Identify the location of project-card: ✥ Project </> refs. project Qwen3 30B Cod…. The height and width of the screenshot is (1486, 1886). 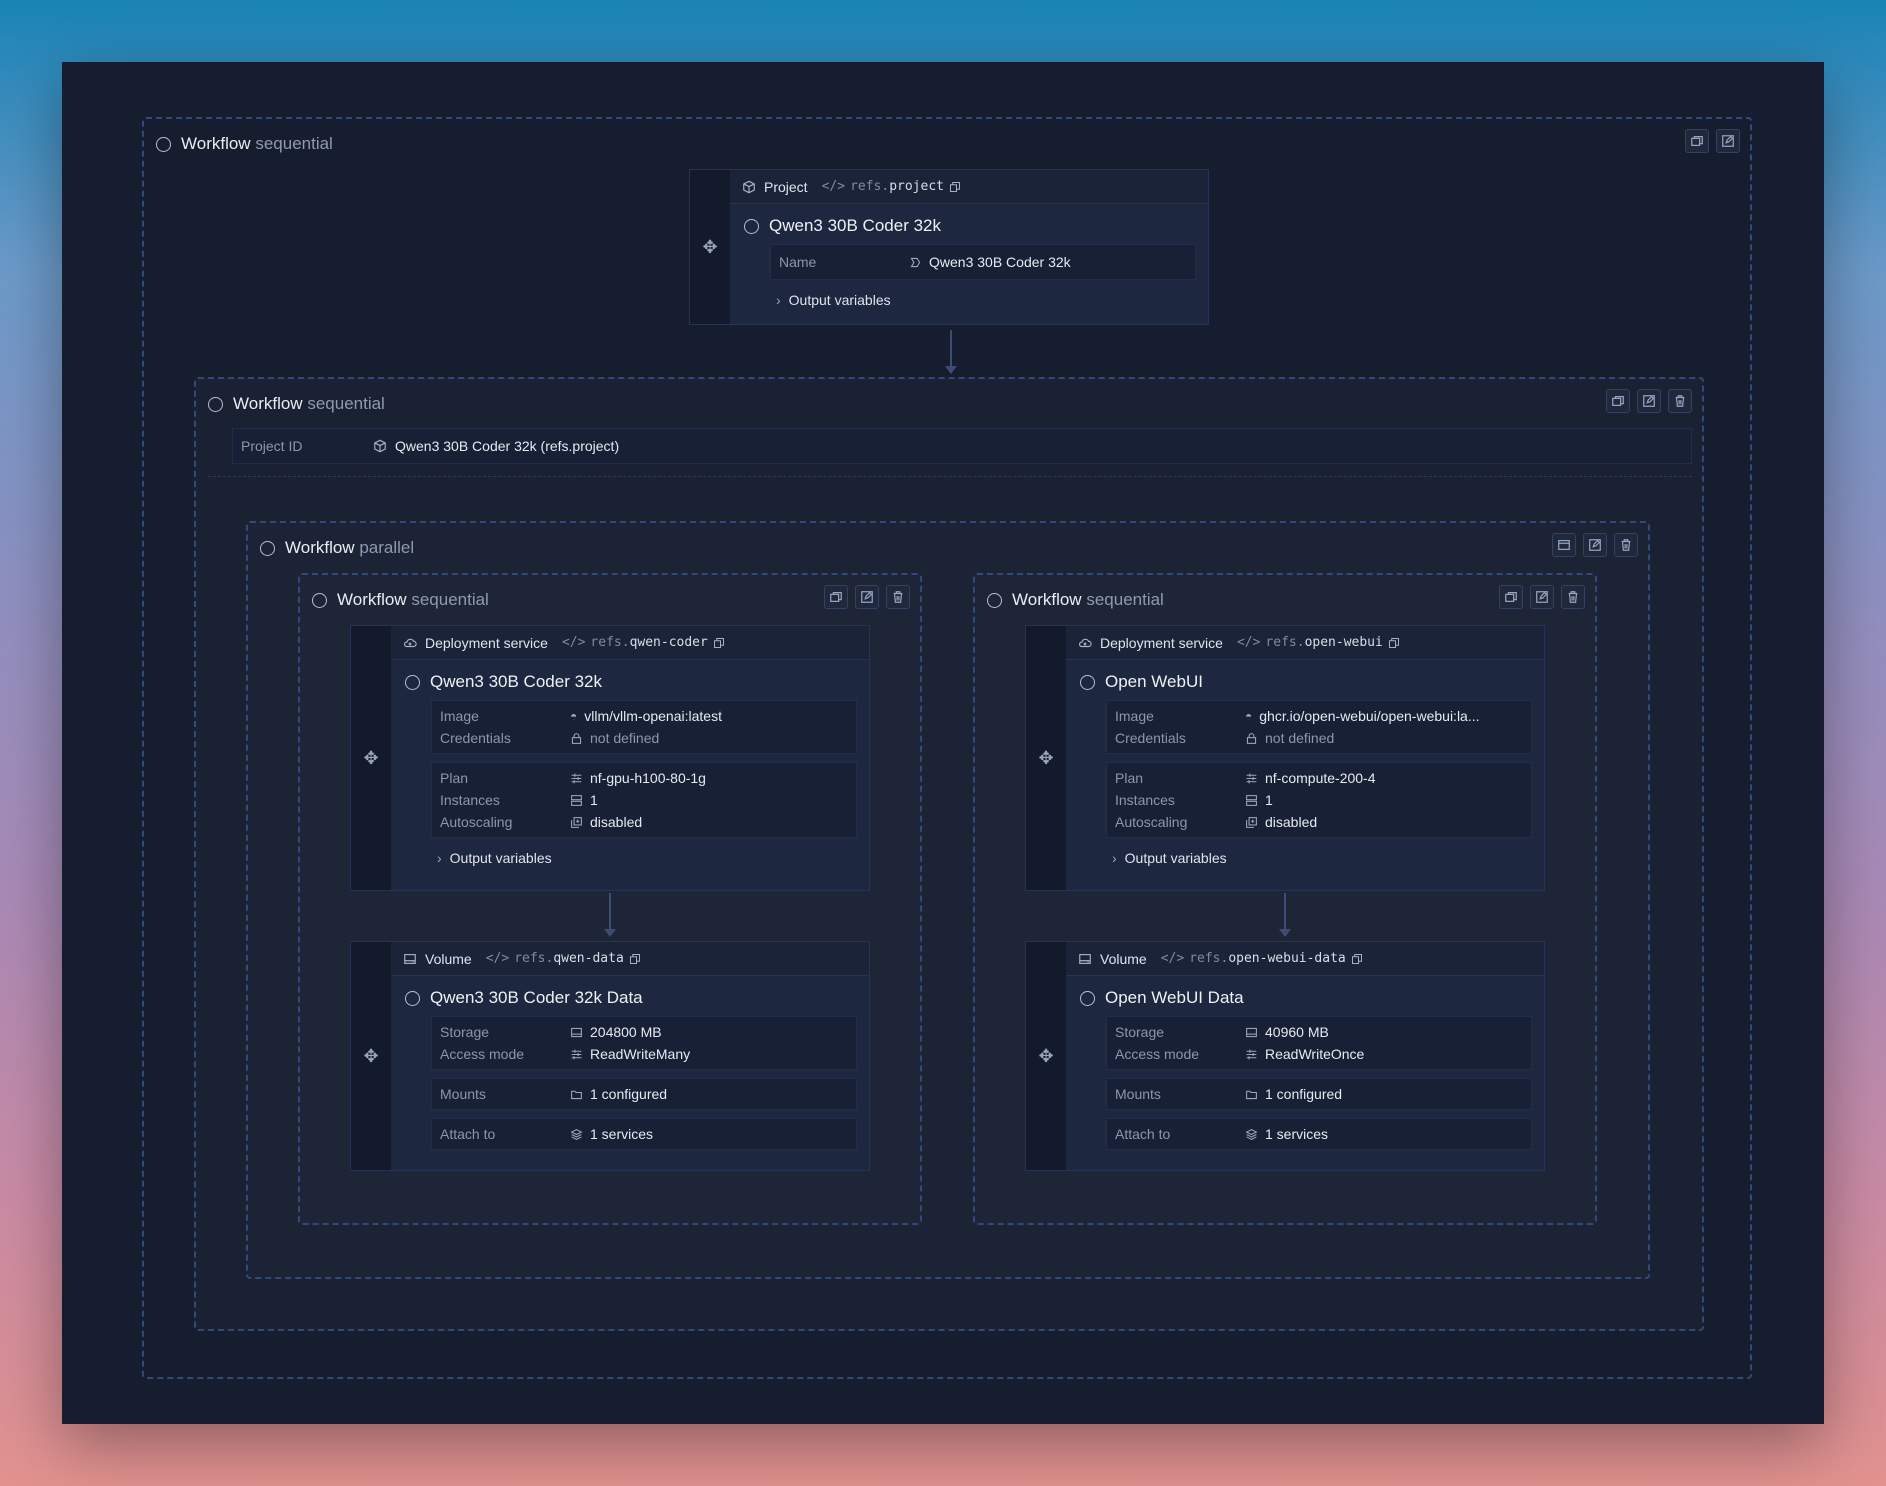
(949, 247).